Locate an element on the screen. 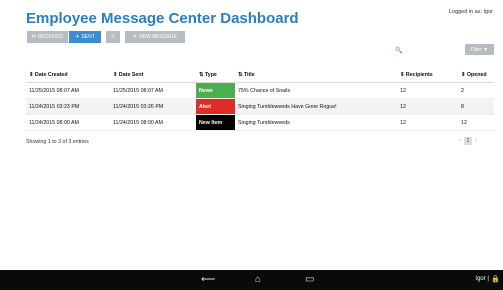 The image size is (503, 290). pagination: ‹ 1 › is located at coordinates (468, 141).